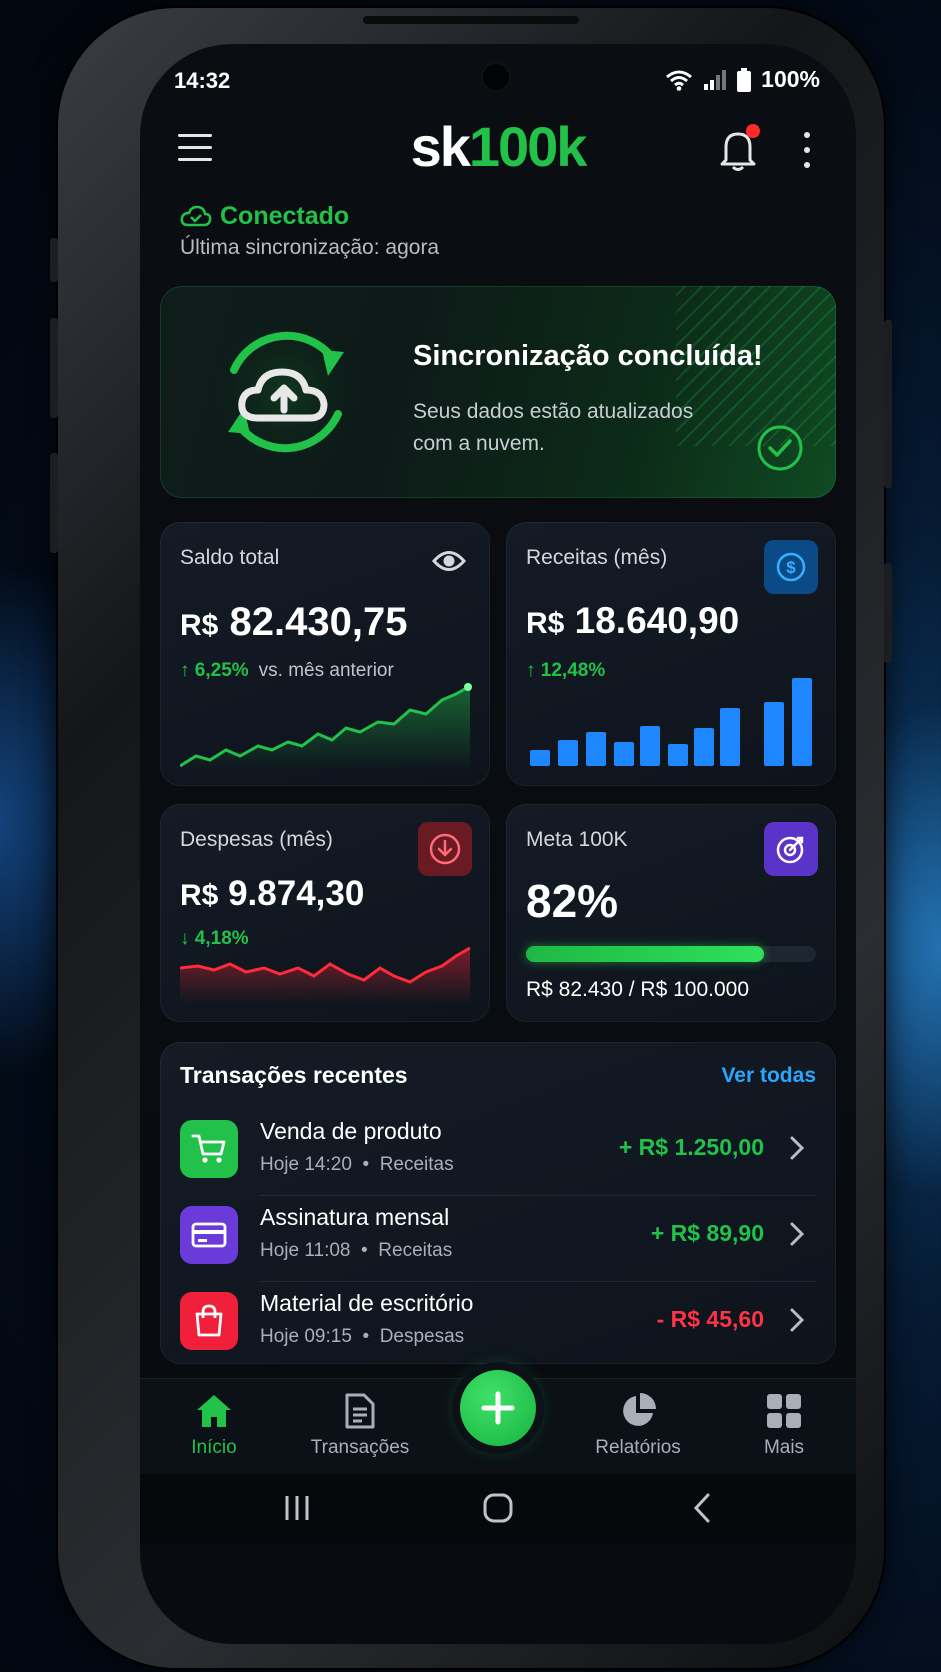  I want to click on goal-detail: R$ 82.430 / R$ 100.000, so click(638, 989).